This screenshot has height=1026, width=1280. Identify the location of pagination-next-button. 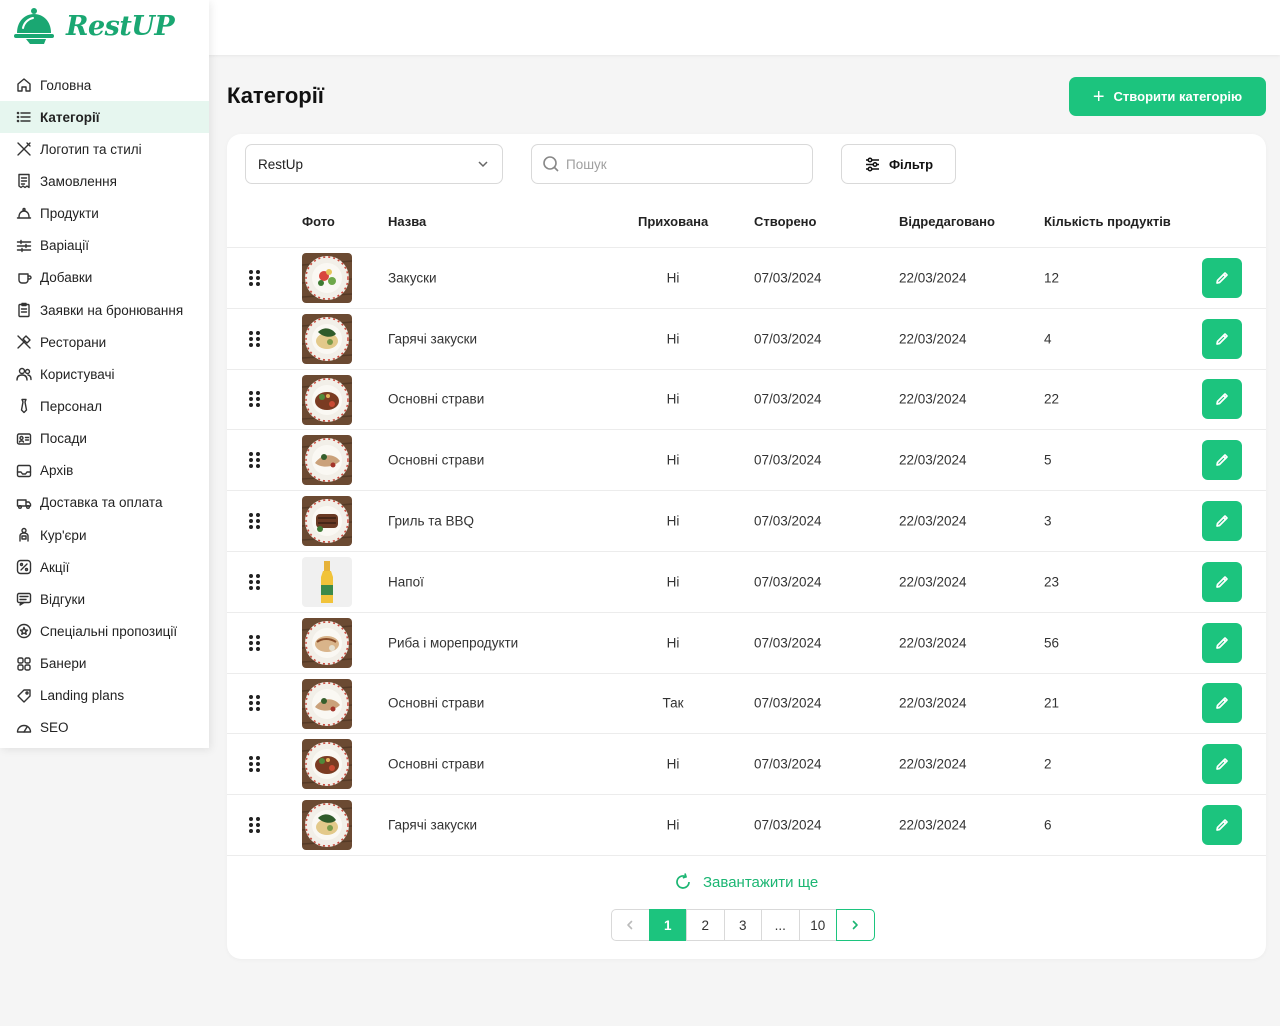
(855, 925).